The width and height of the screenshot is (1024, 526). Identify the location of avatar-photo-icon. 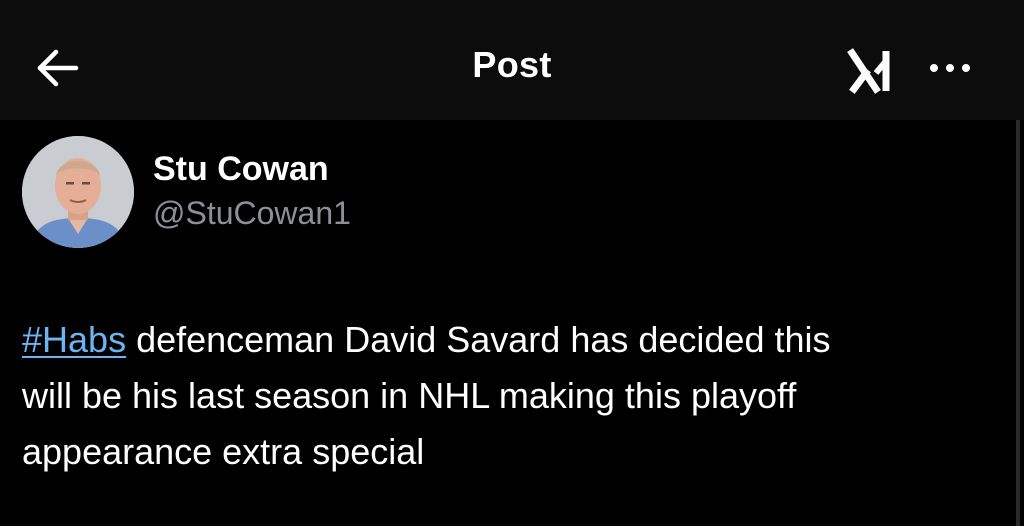
(78, 192).